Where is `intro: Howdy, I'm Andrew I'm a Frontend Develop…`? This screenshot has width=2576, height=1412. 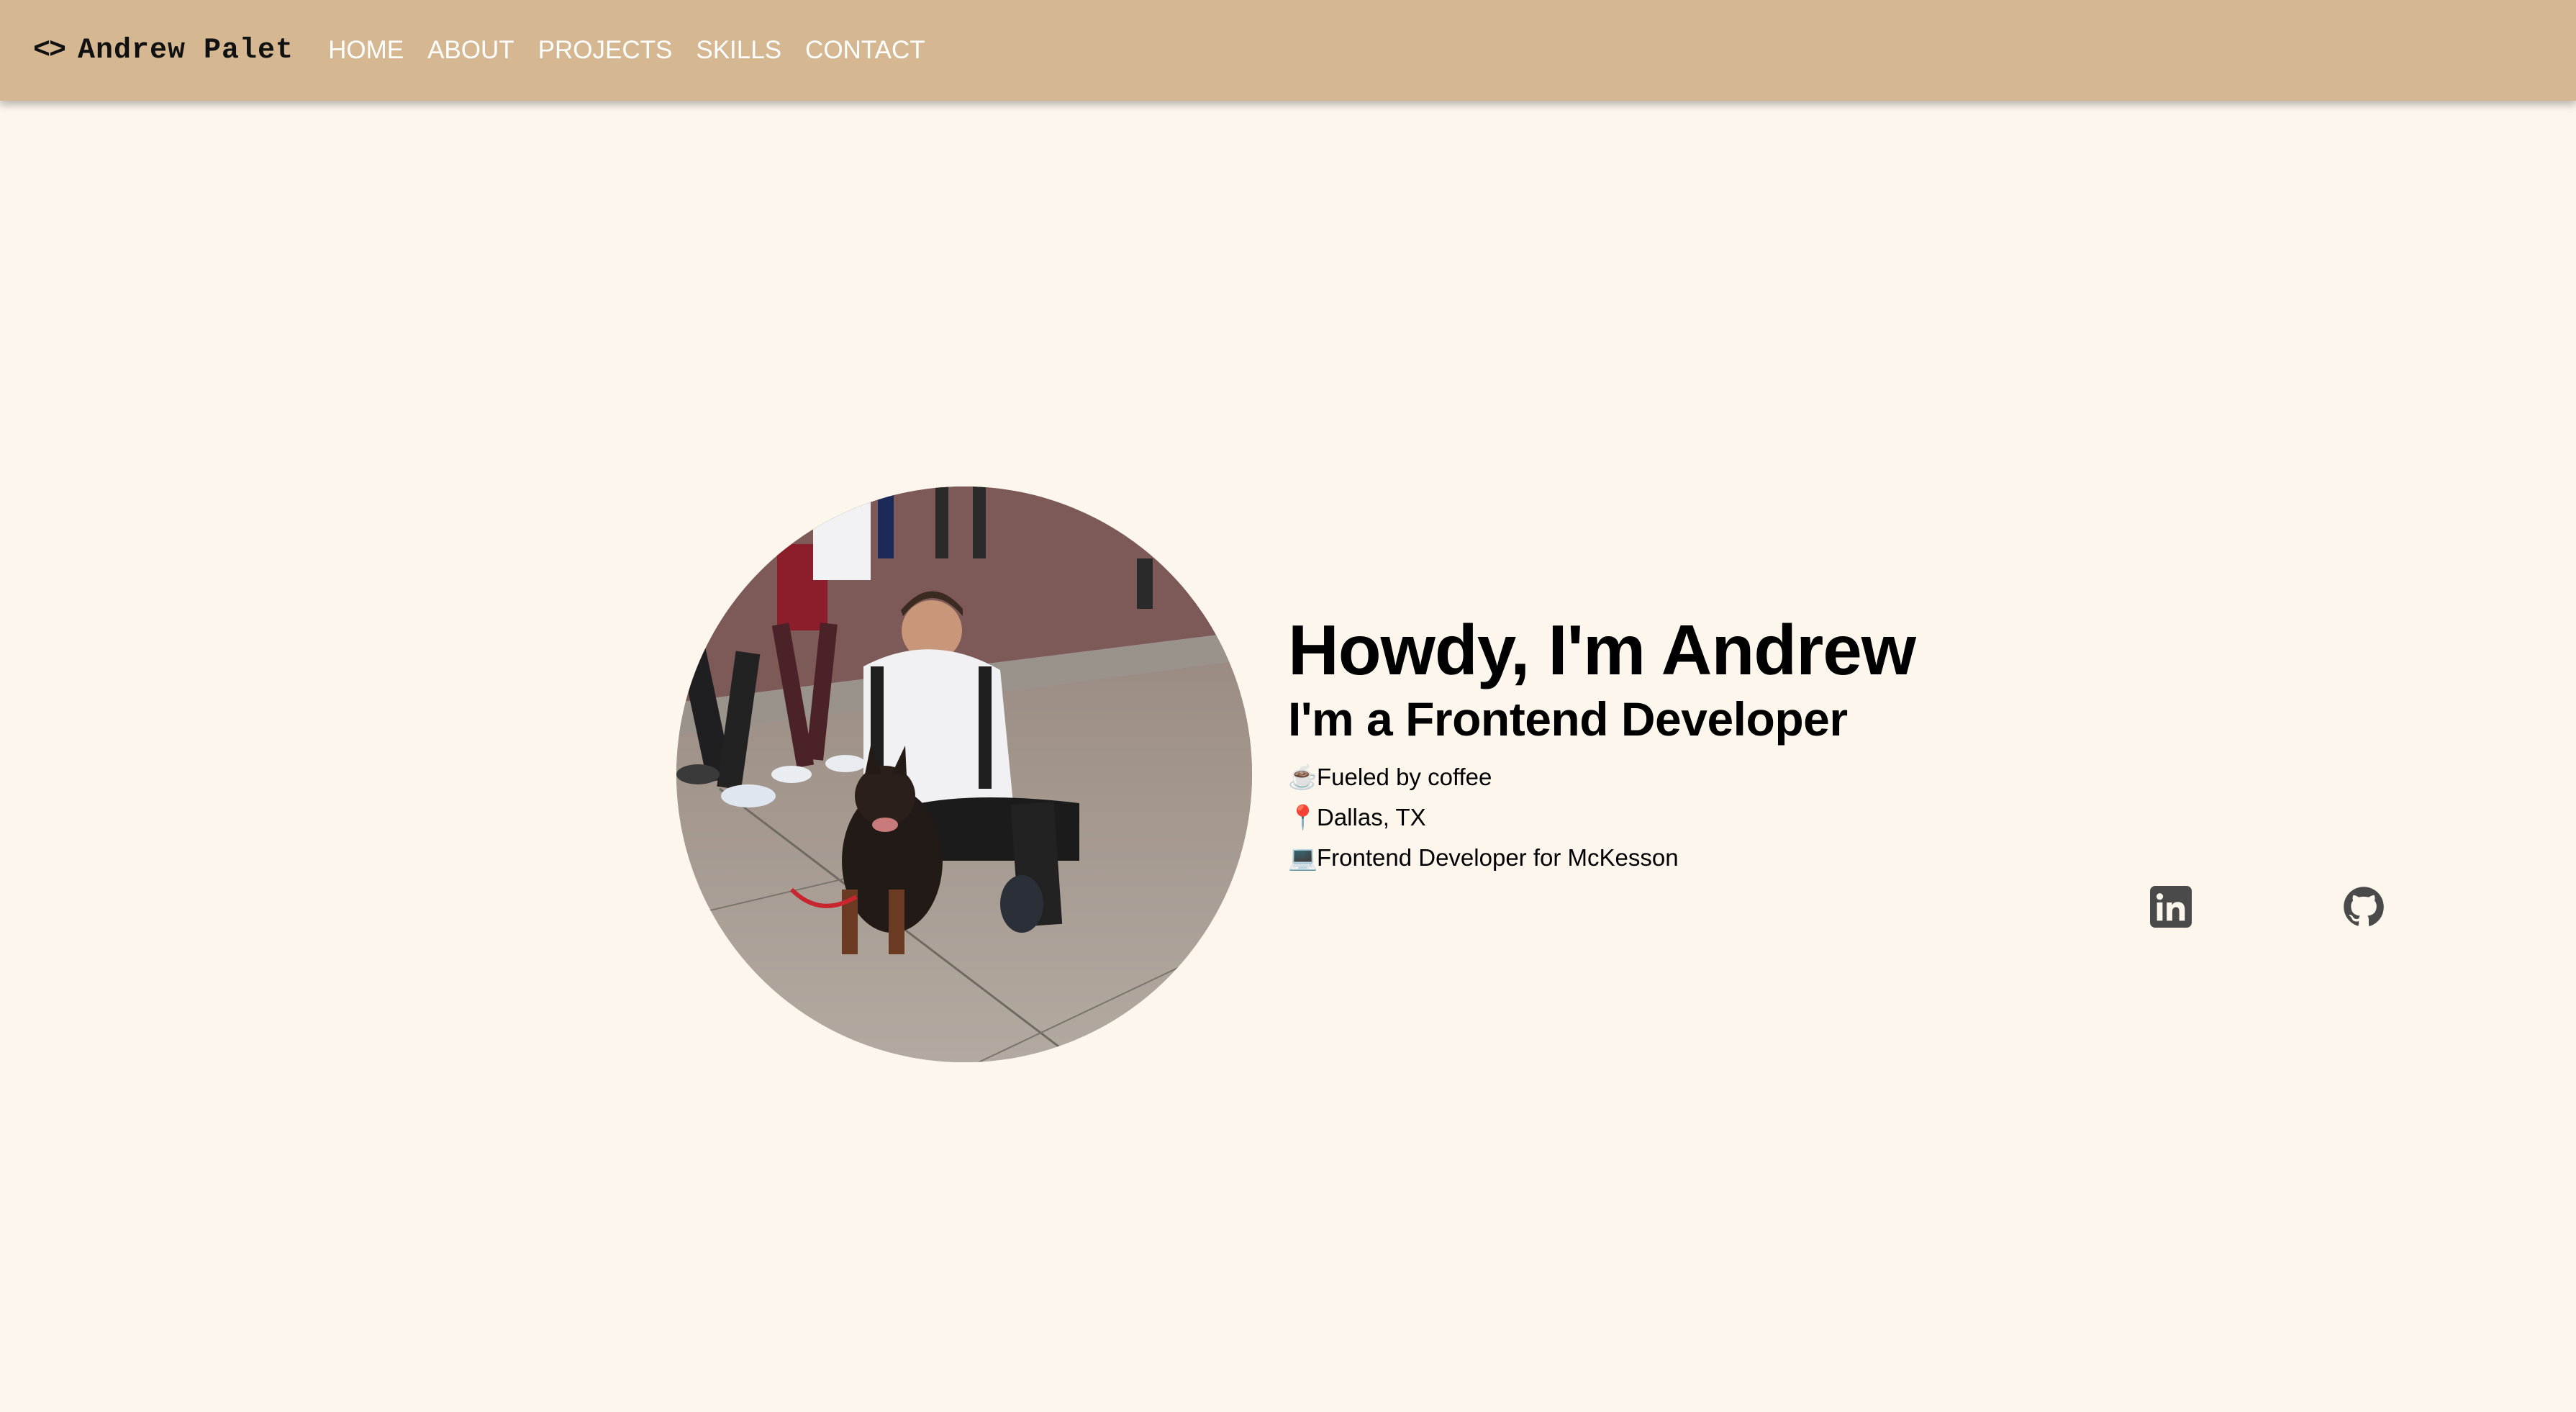 intro: Howdy, I'm Andrew I'm a Frontend Develop… is located at coordinates (1612, 746).